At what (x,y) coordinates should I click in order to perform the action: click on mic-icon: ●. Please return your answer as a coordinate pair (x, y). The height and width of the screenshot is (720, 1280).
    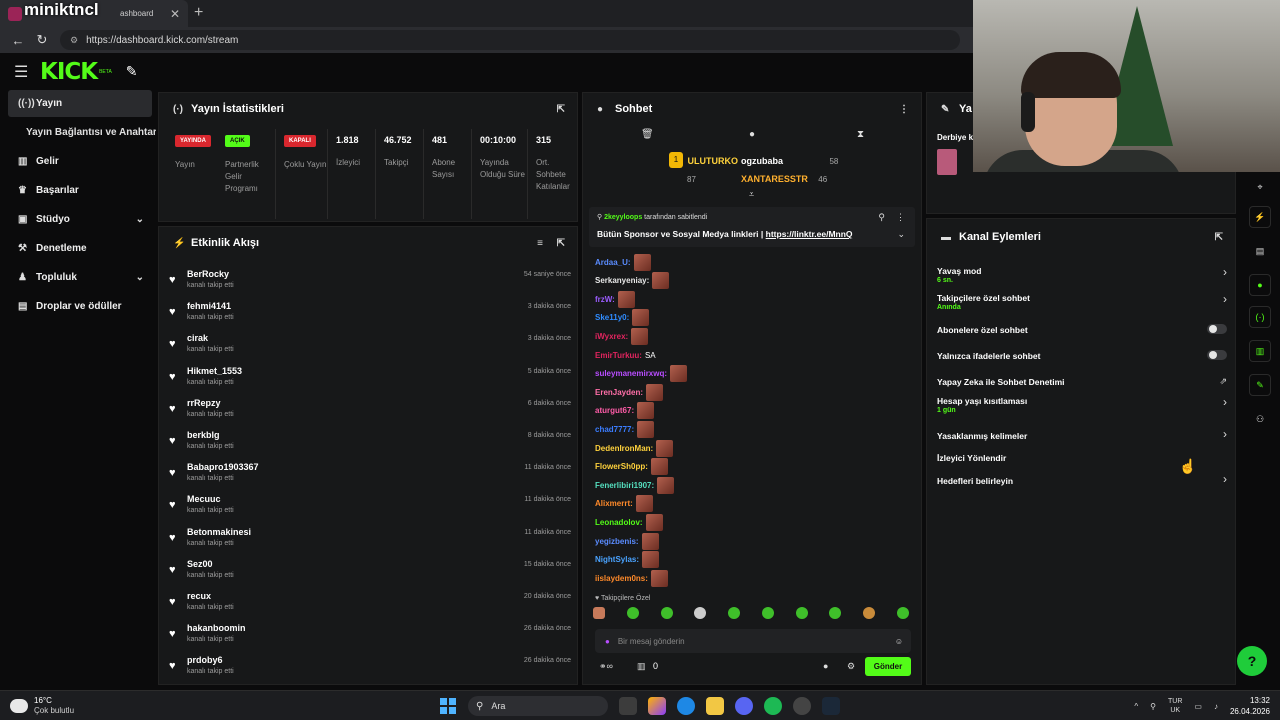
    Looking at the image, I should click on (607, 641).